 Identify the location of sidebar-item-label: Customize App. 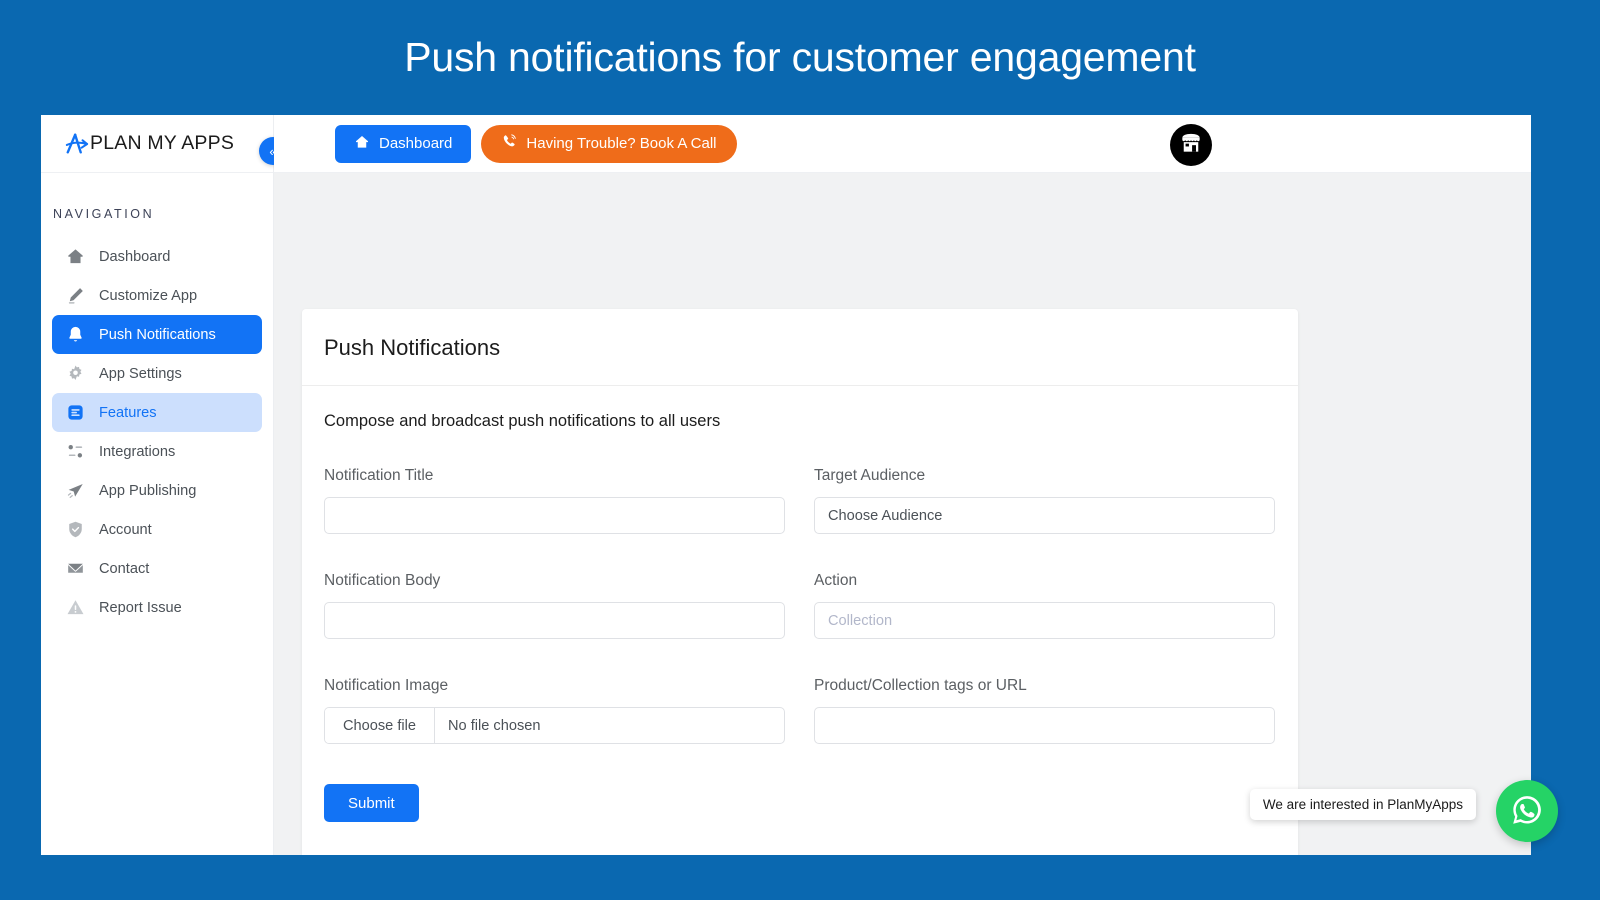
(148, 295).